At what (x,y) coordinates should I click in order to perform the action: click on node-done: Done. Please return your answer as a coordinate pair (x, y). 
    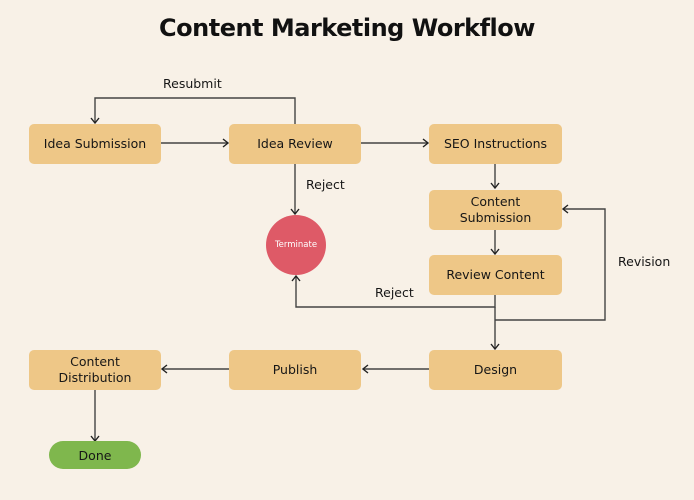
    Looking at the image, I should click on (95, 455).